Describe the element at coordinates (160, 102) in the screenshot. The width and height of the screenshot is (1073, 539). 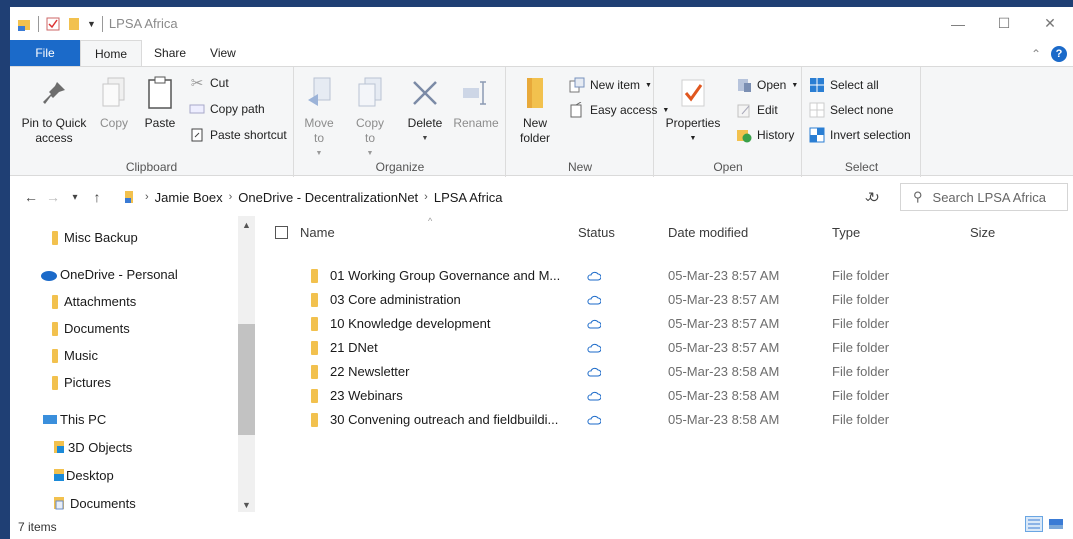
I see `paste-button: Paste` at that location.